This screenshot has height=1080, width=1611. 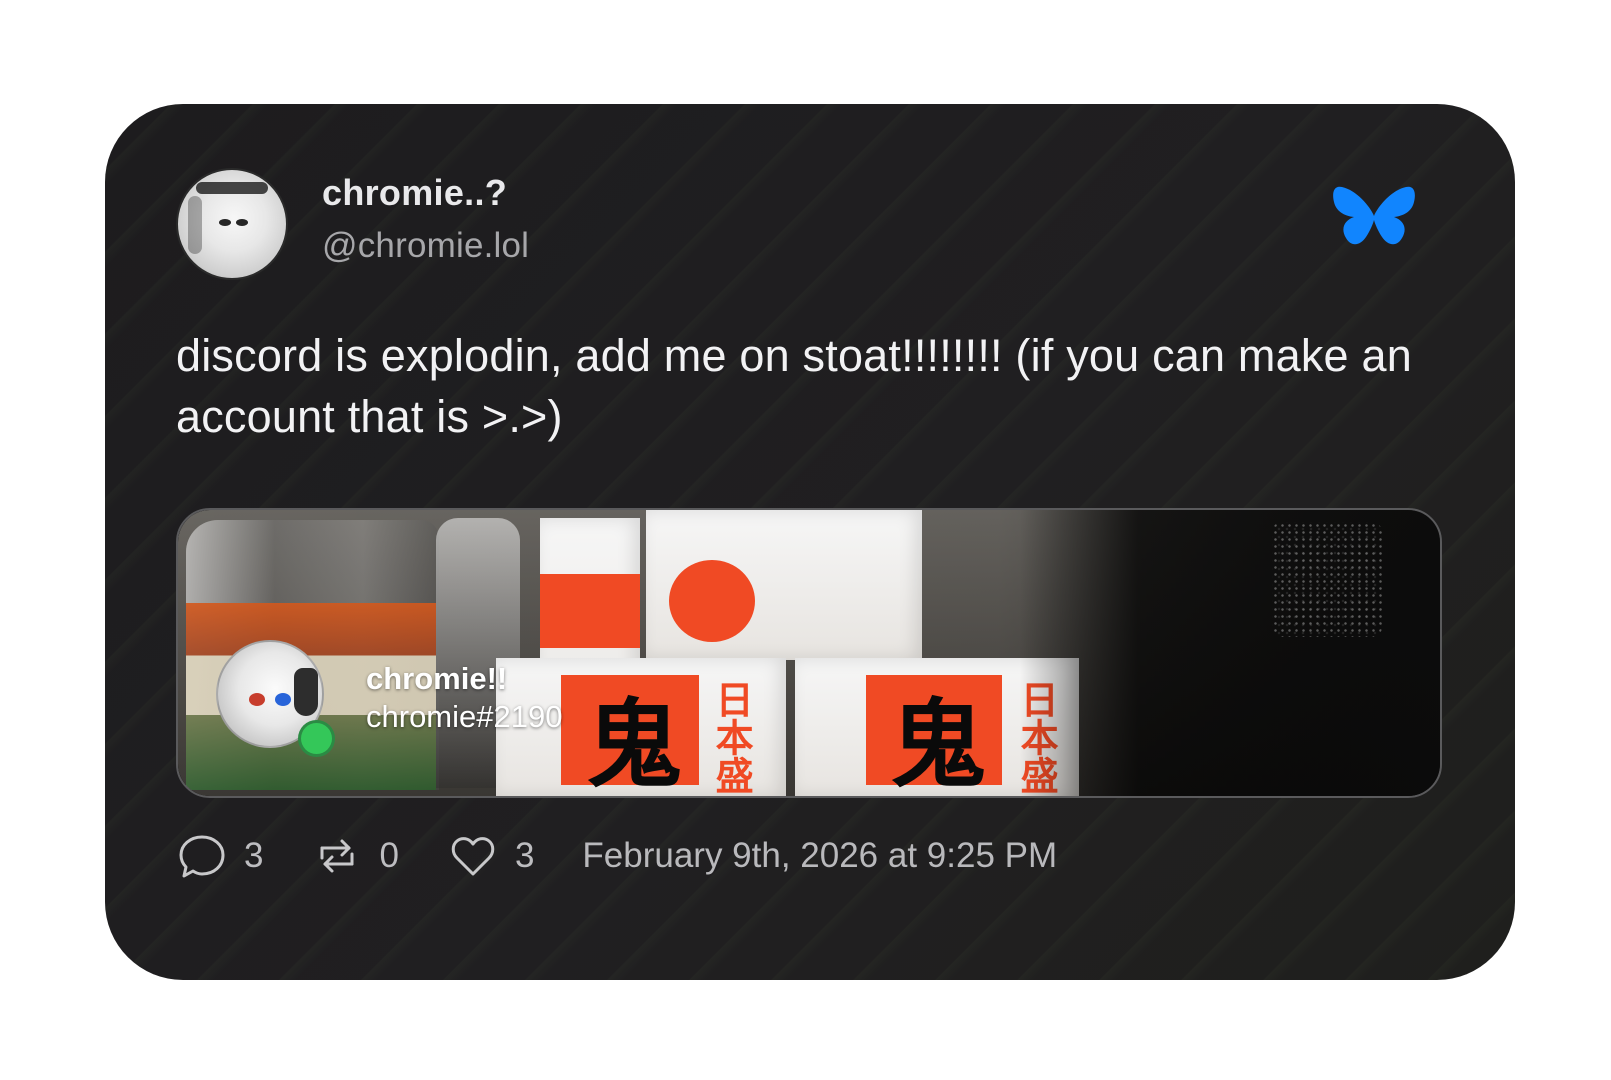 What do you see at coordinates (634, 742) in the screenshot?
I see `carton-left-kanji: 鬼` at bounding box center [634, 742].